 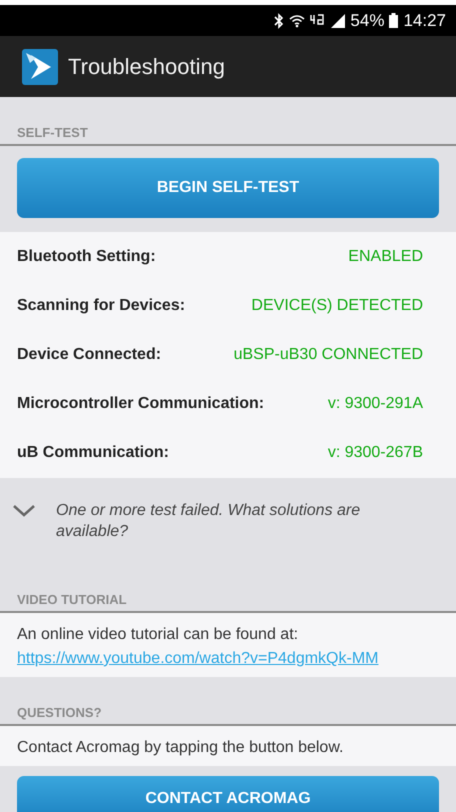 What do you see at coordinates (209, 521) in the screenshot?
I see `solutions-text: One or more test failed. What solutions are available?` at bounding box center [209, 521].